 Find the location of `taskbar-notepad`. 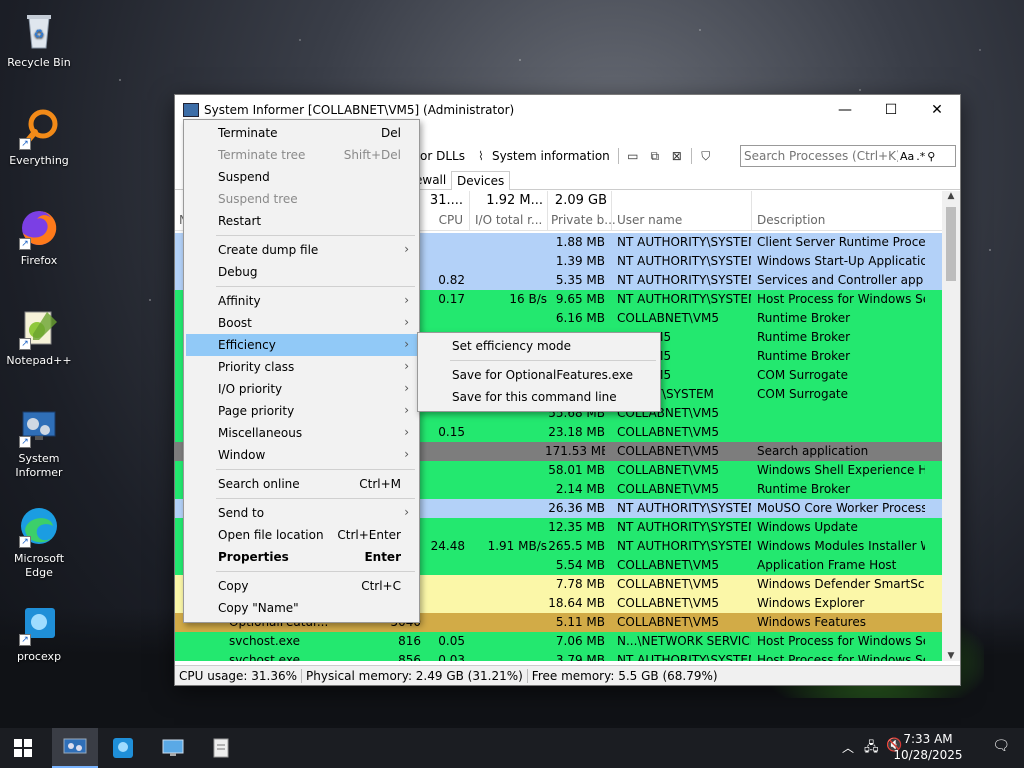

taskbar-notepad is located at coordinates (221, 748).